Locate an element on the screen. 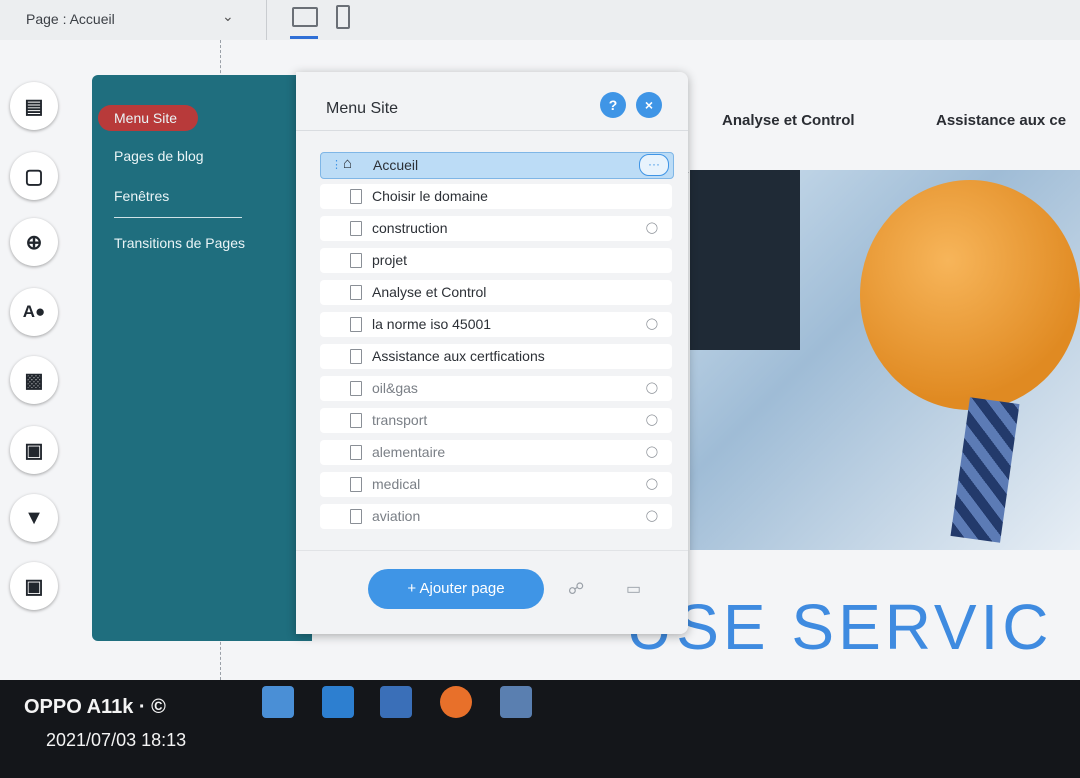 This screenshot has width=1080, height=778. folder-icon: ▭ is located at coordinates (633, 589).